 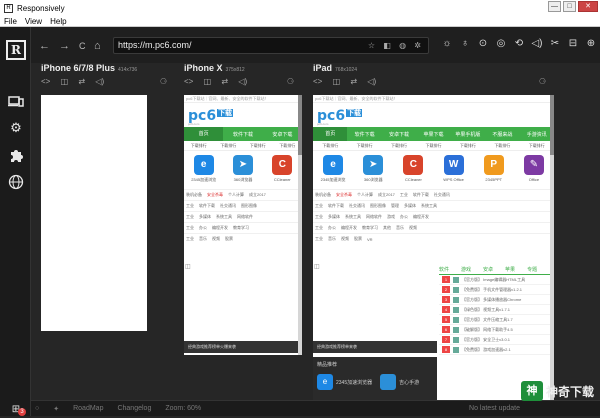 I want to click on layout-icon: ⊟, so click(x=573, y=43).